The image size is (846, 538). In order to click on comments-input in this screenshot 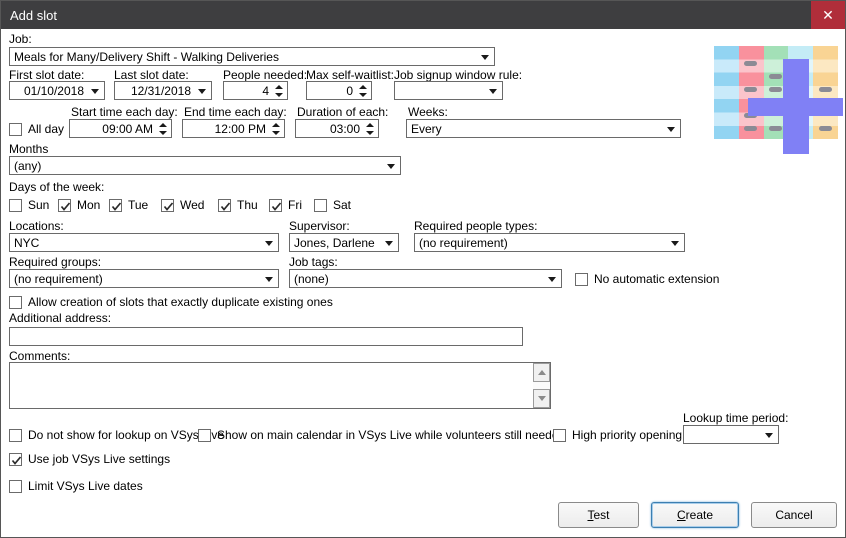, I will do `click(280, 385)`.